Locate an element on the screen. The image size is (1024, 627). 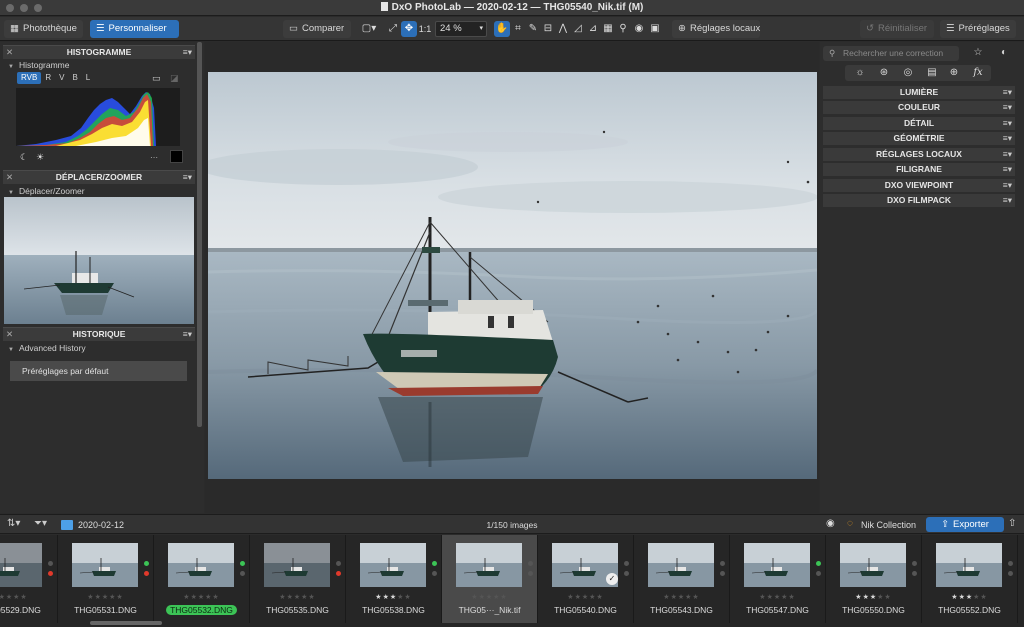
filmstrip-thumbnail: ★★★★★ THG05538.DNG is located at coordinates (393, 579).